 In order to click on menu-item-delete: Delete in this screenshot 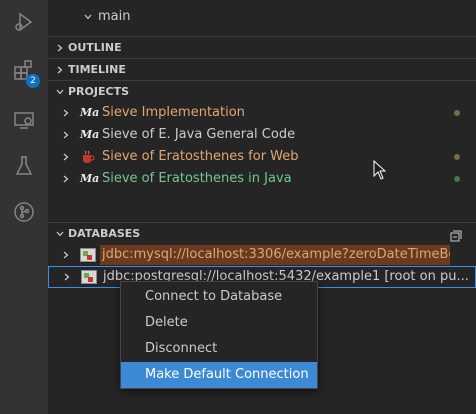, I will do `click(219, 323)`.